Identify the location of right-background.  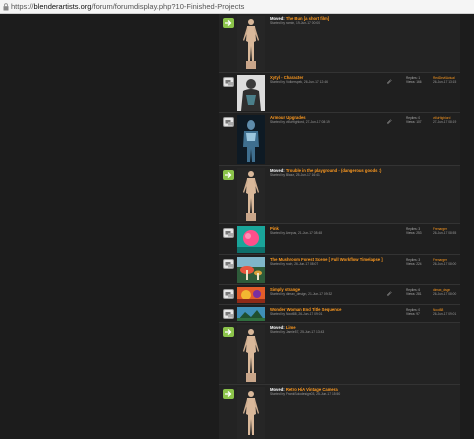
(467, 226).